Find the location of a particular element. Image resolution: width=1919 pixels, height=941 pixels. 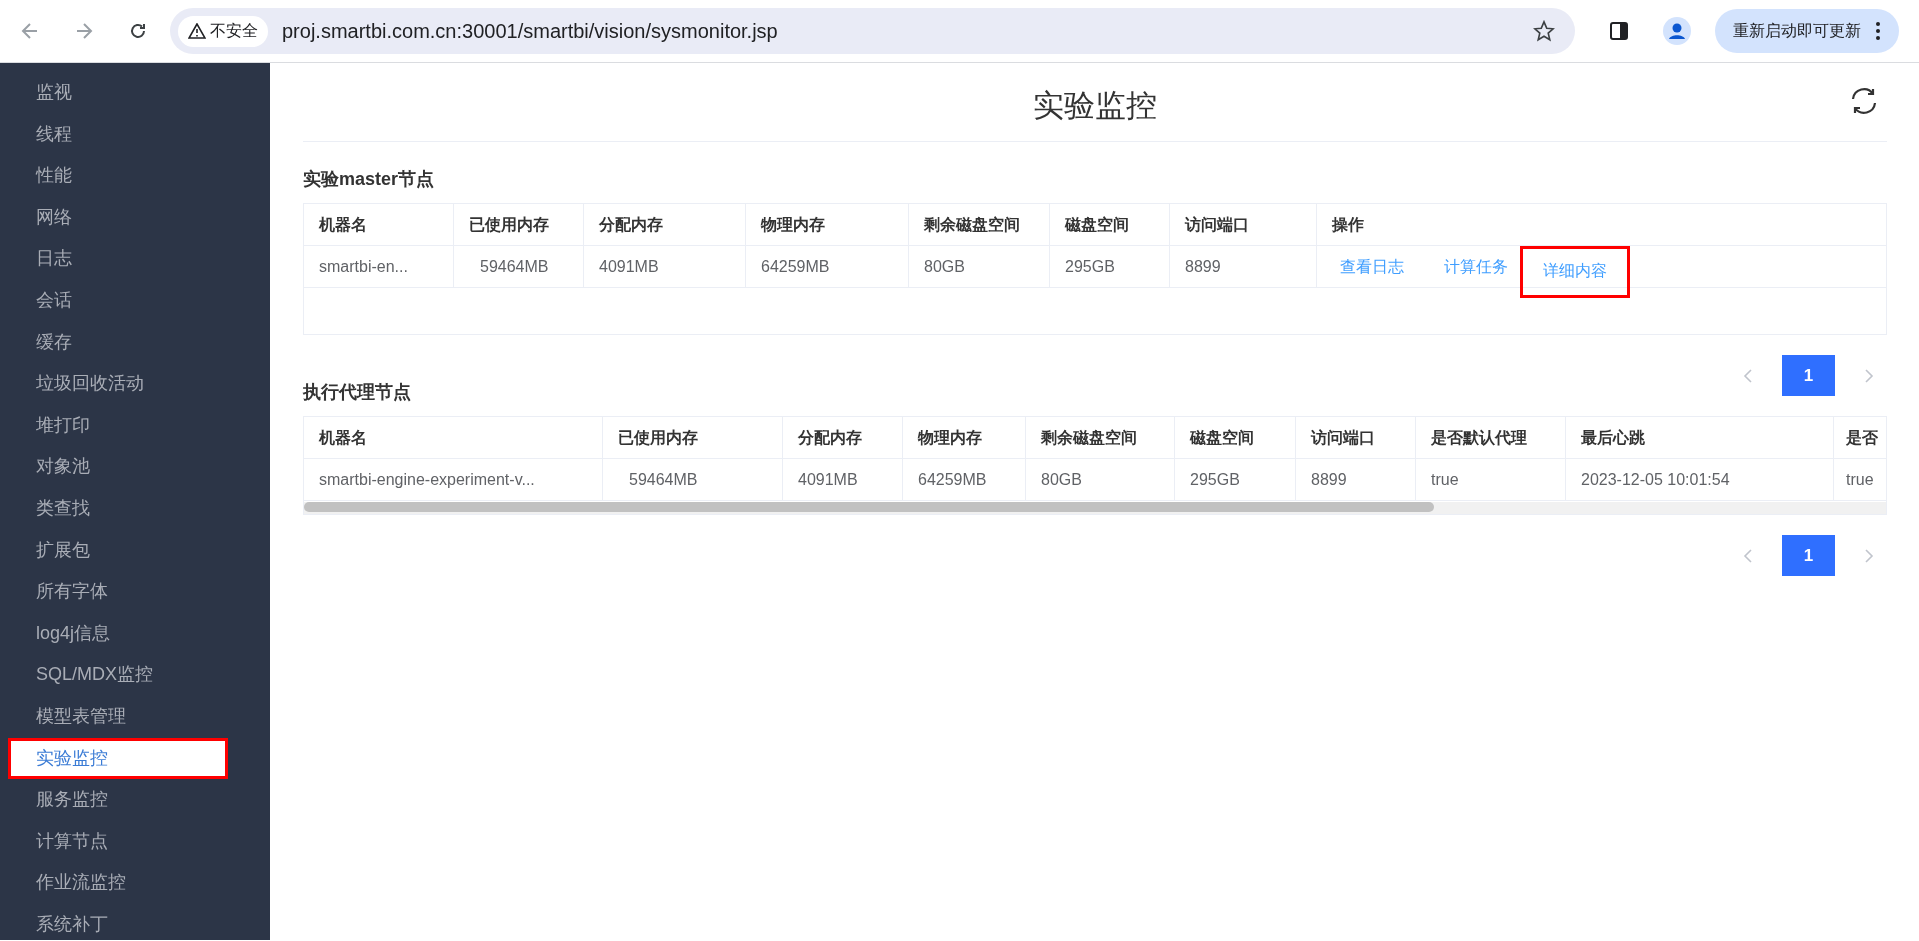

action-link: 计算任务 is located at coordinates (1476, 266).